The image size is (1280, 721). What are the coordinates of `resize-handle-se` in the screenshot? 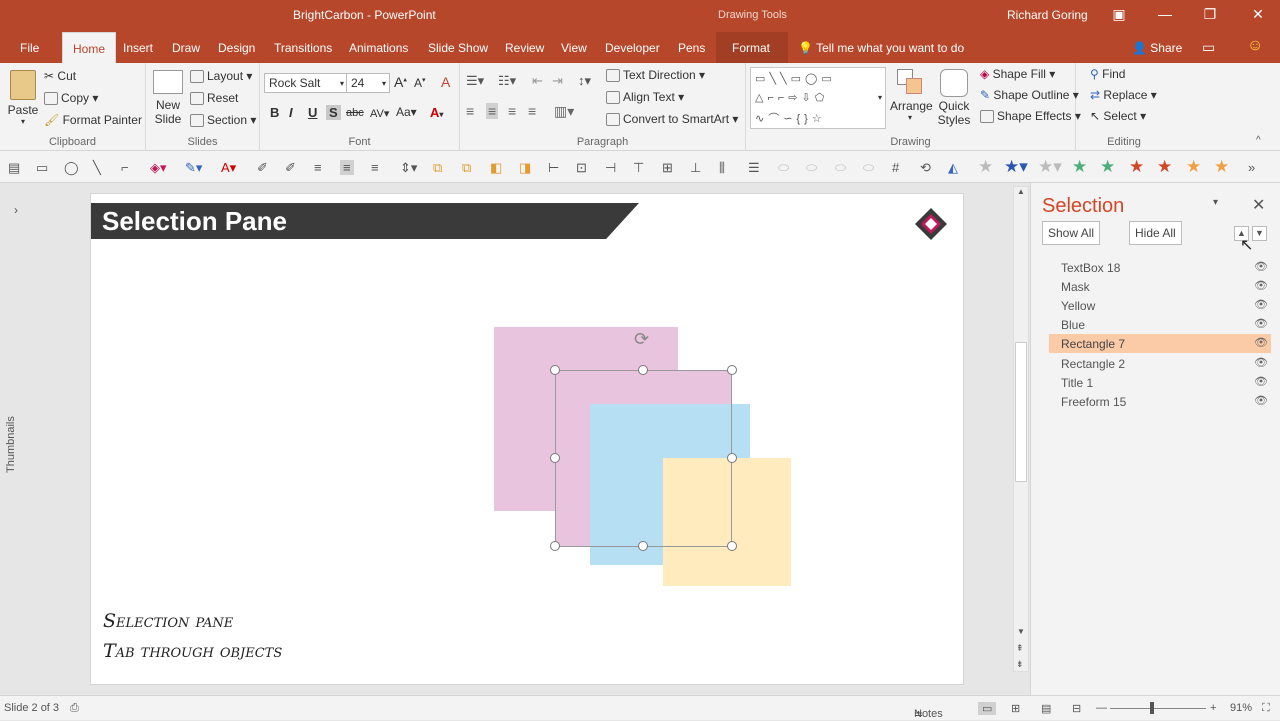 It's located at (732, 546).